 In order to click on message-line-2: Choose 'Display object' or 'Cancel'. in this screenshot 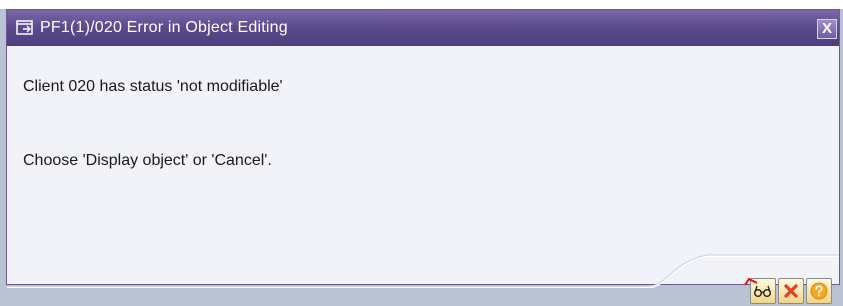, I will do `click(147, 160)`.